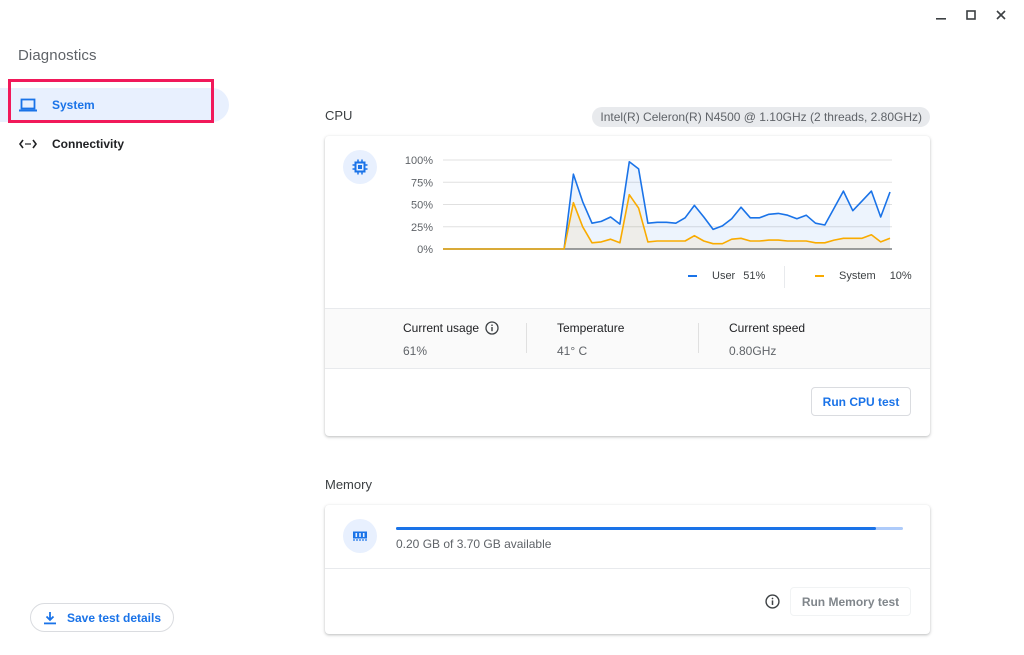 This screenshot has width=1024, height=655. Describe the element at coordinates (754, 276) in the screenshot. I see `legend-user-value: 51%` at that location.